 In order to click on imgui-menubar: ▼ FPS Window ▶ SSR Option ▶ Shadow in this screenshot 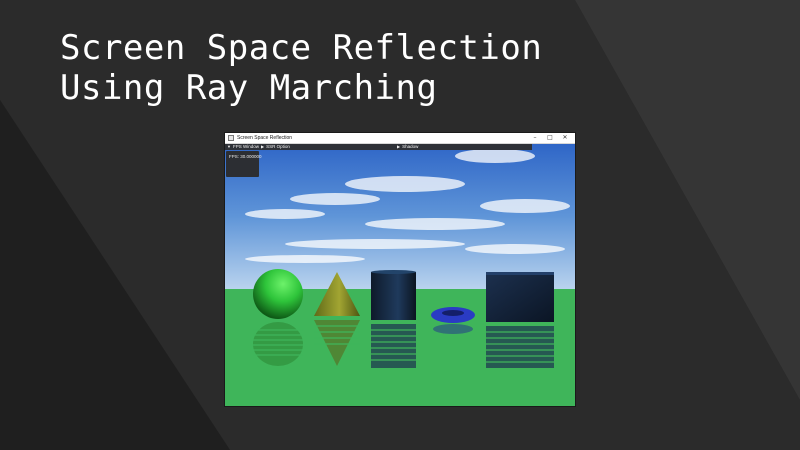, I will do `click(378, 147)`.